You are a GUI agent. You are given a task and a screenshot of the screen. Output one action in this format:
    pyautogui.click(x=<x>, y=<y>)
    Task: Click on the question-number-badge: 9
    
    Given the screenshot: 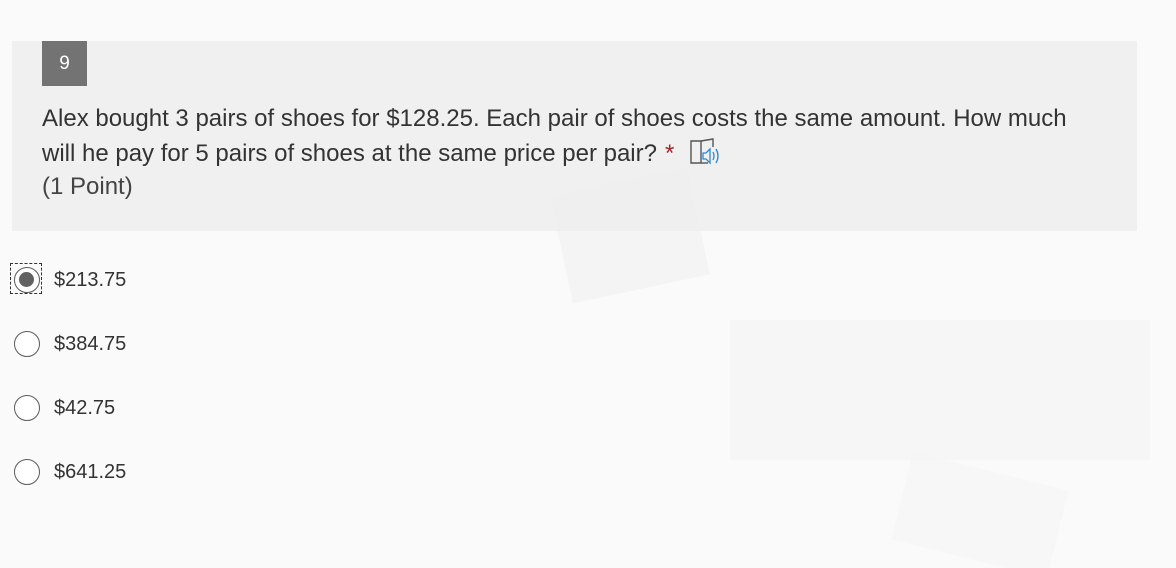 What is the action you would take?
    pyautogui.click(x=64, y=63)
    